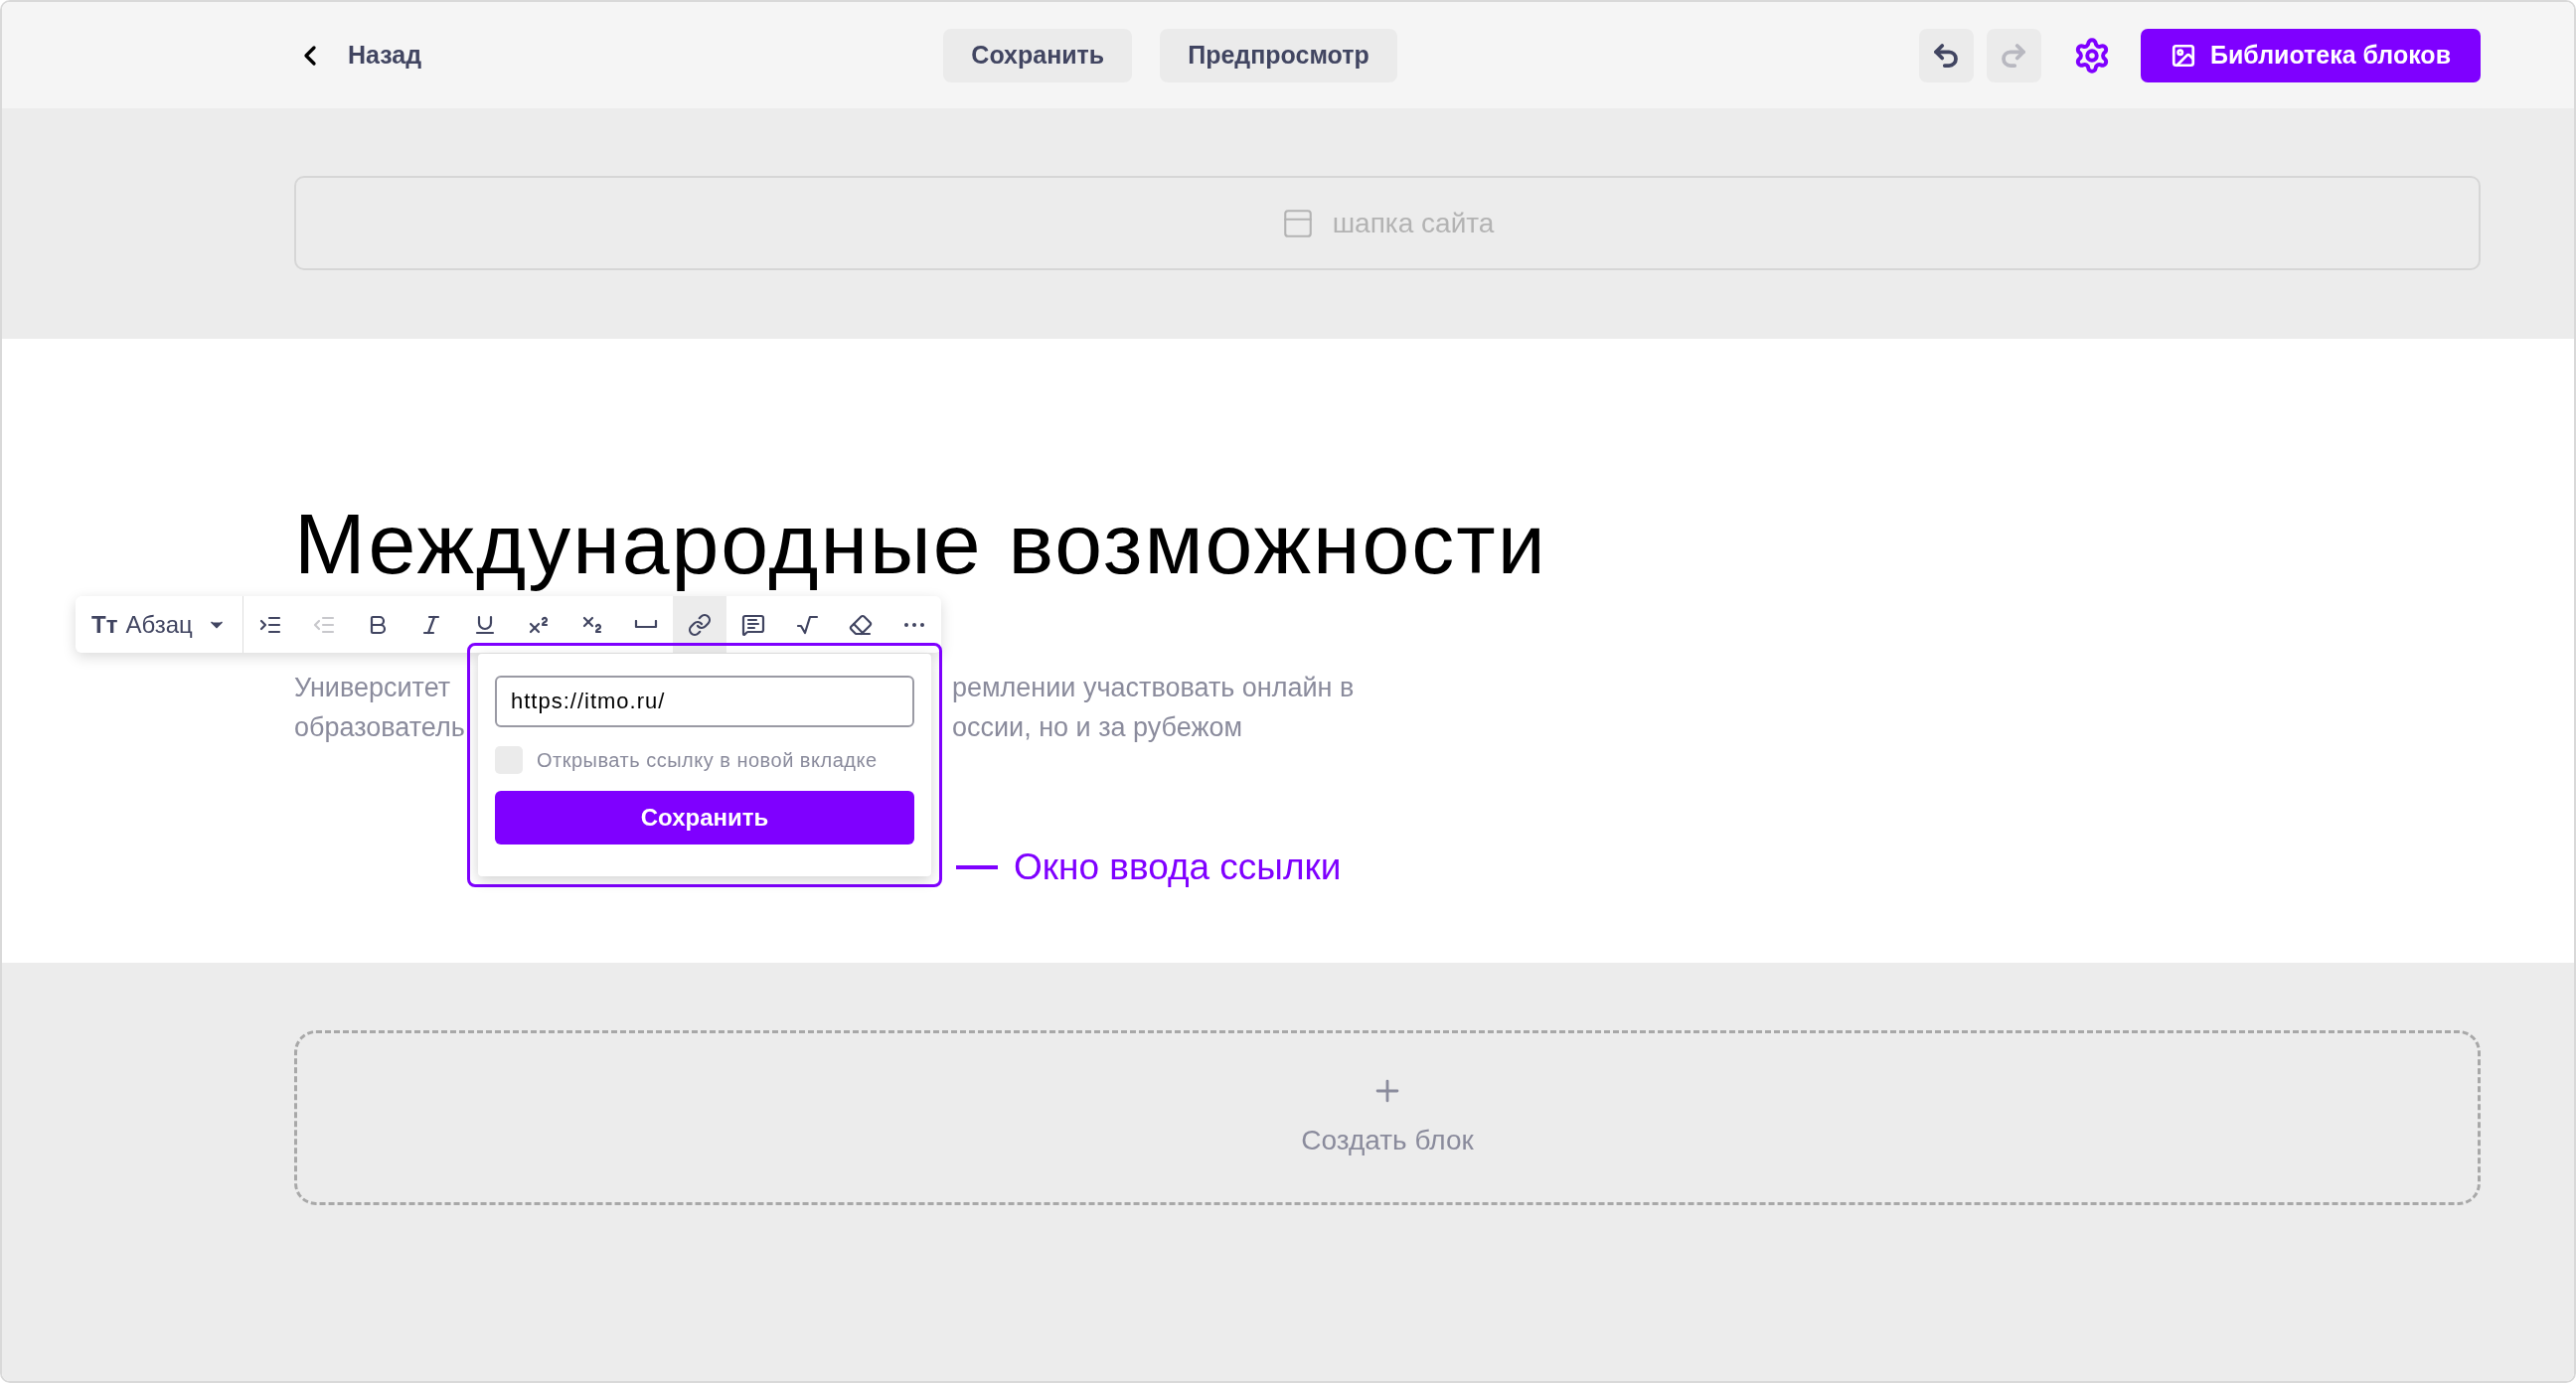  Describe the element at coordinates (2092, 55) in the screenshot. I see `settings-icon` at that location.